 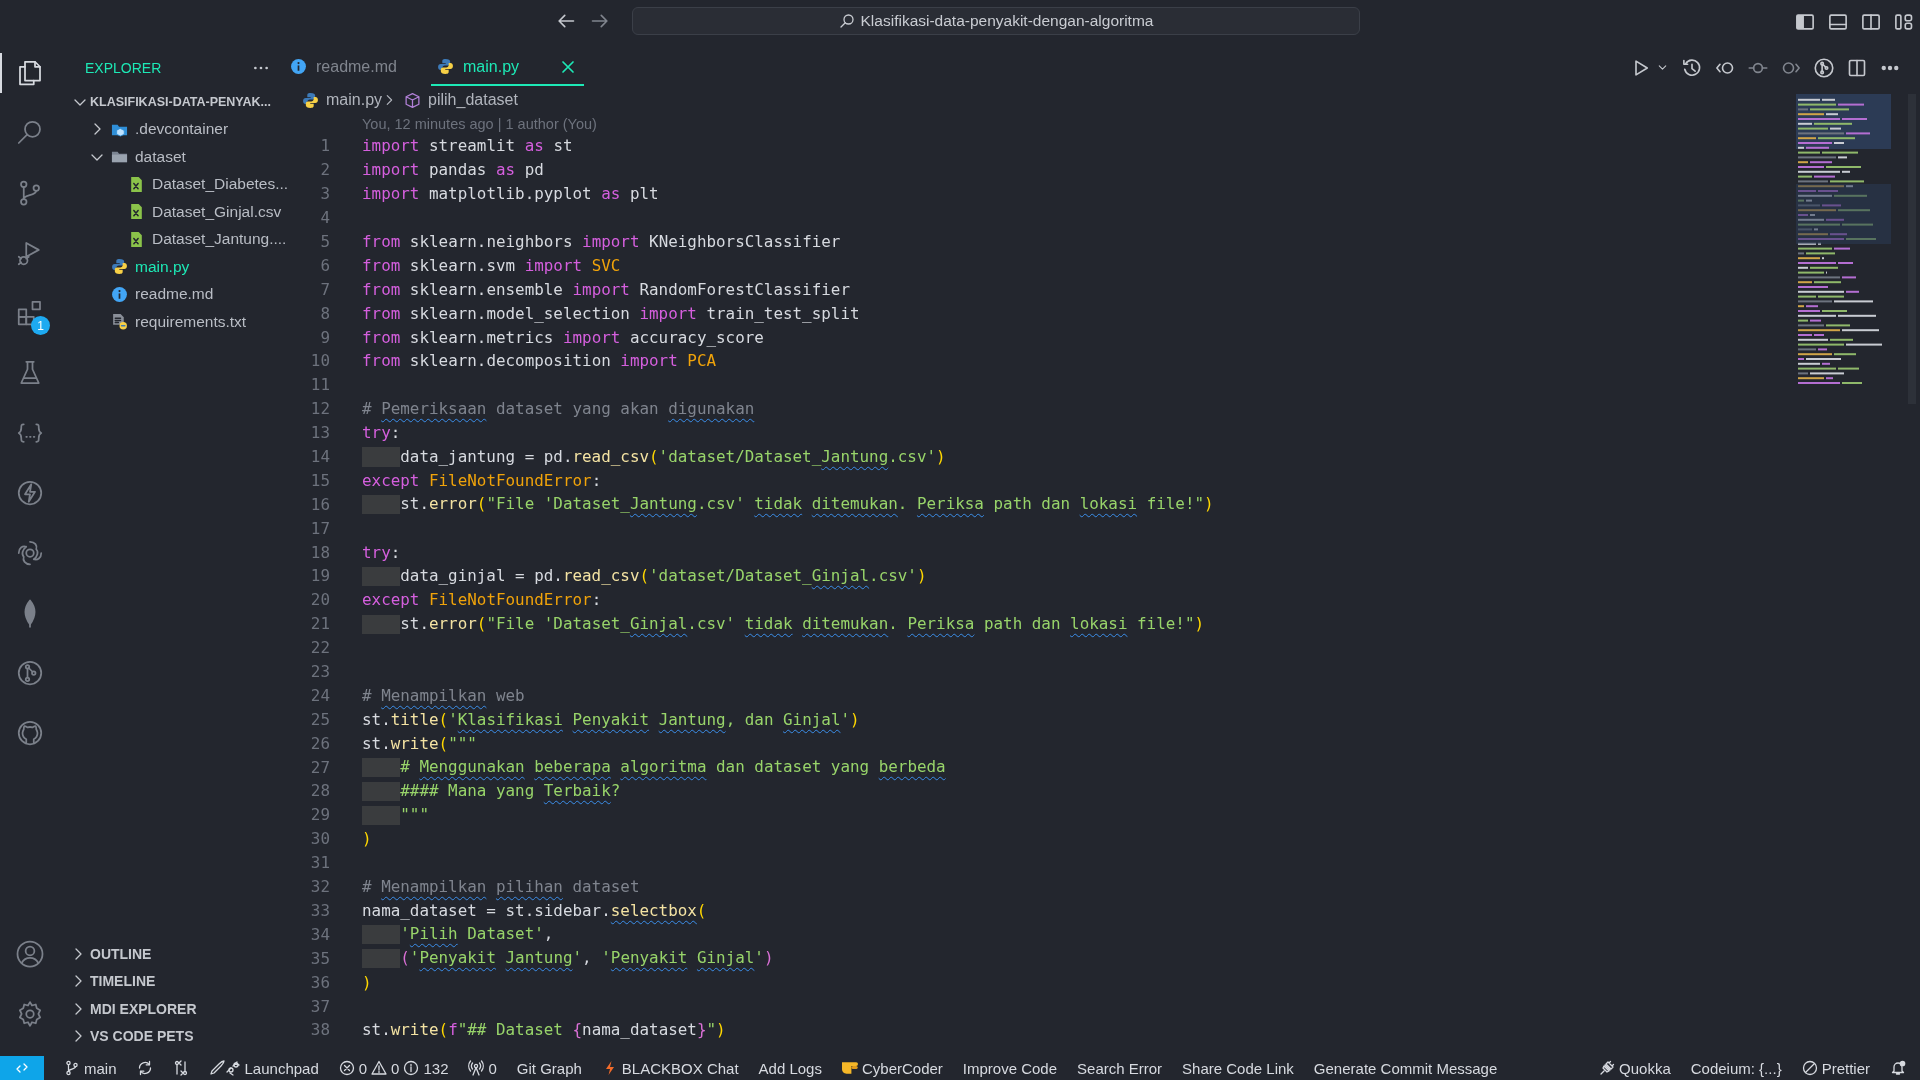 I want to click on editor-tab: readme.md, so click(x=357, y=67).